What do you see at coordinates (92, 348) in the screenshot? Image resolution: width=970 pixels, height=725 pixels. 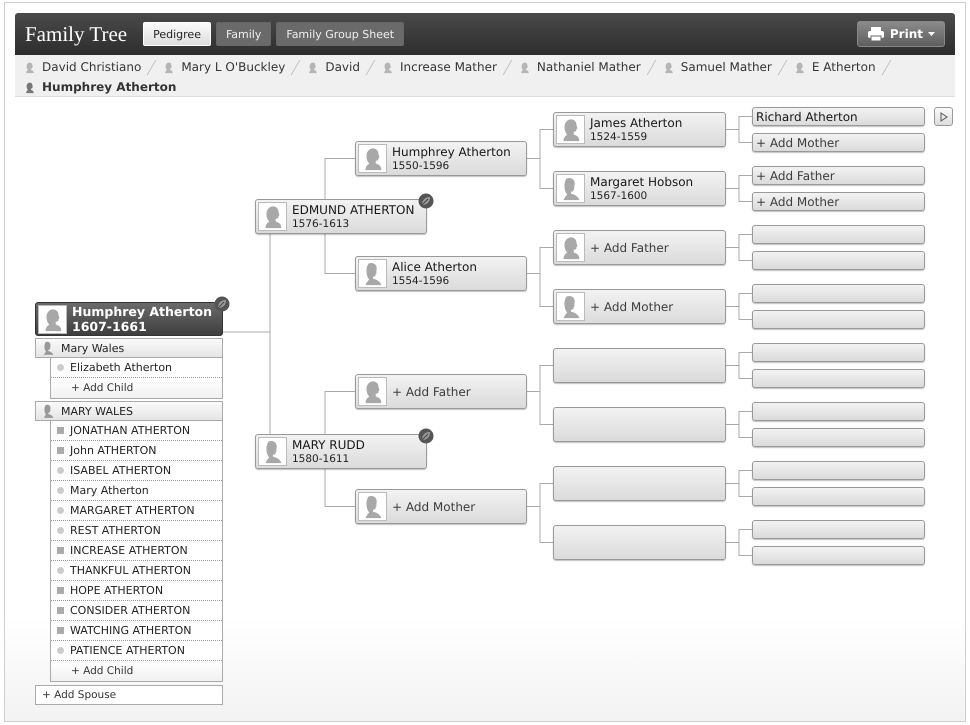 I see `spouse-name: Mary Wales` at bounding box center [92, 348].